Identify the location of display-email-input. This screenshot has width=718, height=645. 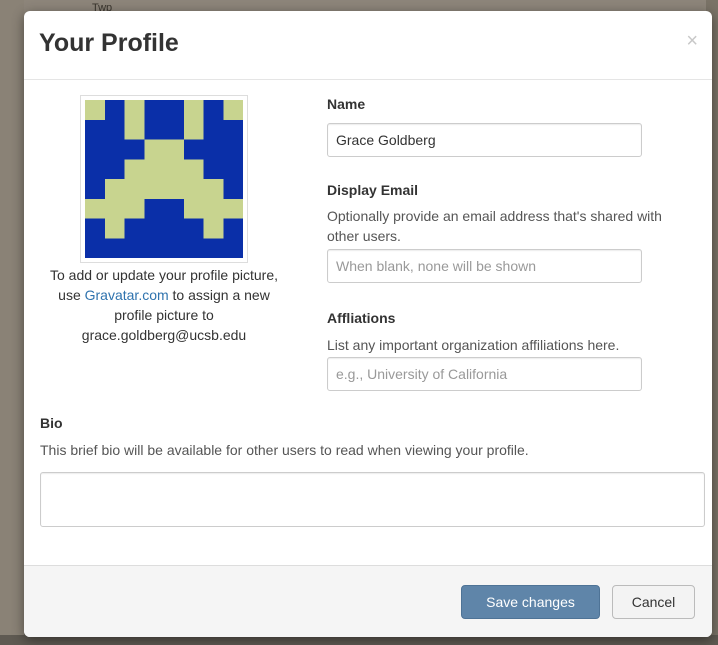
(484, 266).